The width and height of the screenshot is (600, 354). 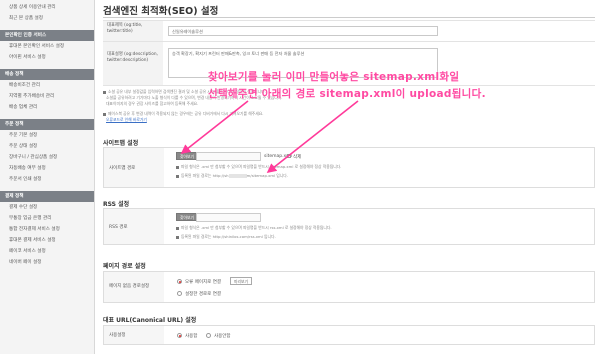 I want to click on annotation-arrows, so click(x=269, y=136).